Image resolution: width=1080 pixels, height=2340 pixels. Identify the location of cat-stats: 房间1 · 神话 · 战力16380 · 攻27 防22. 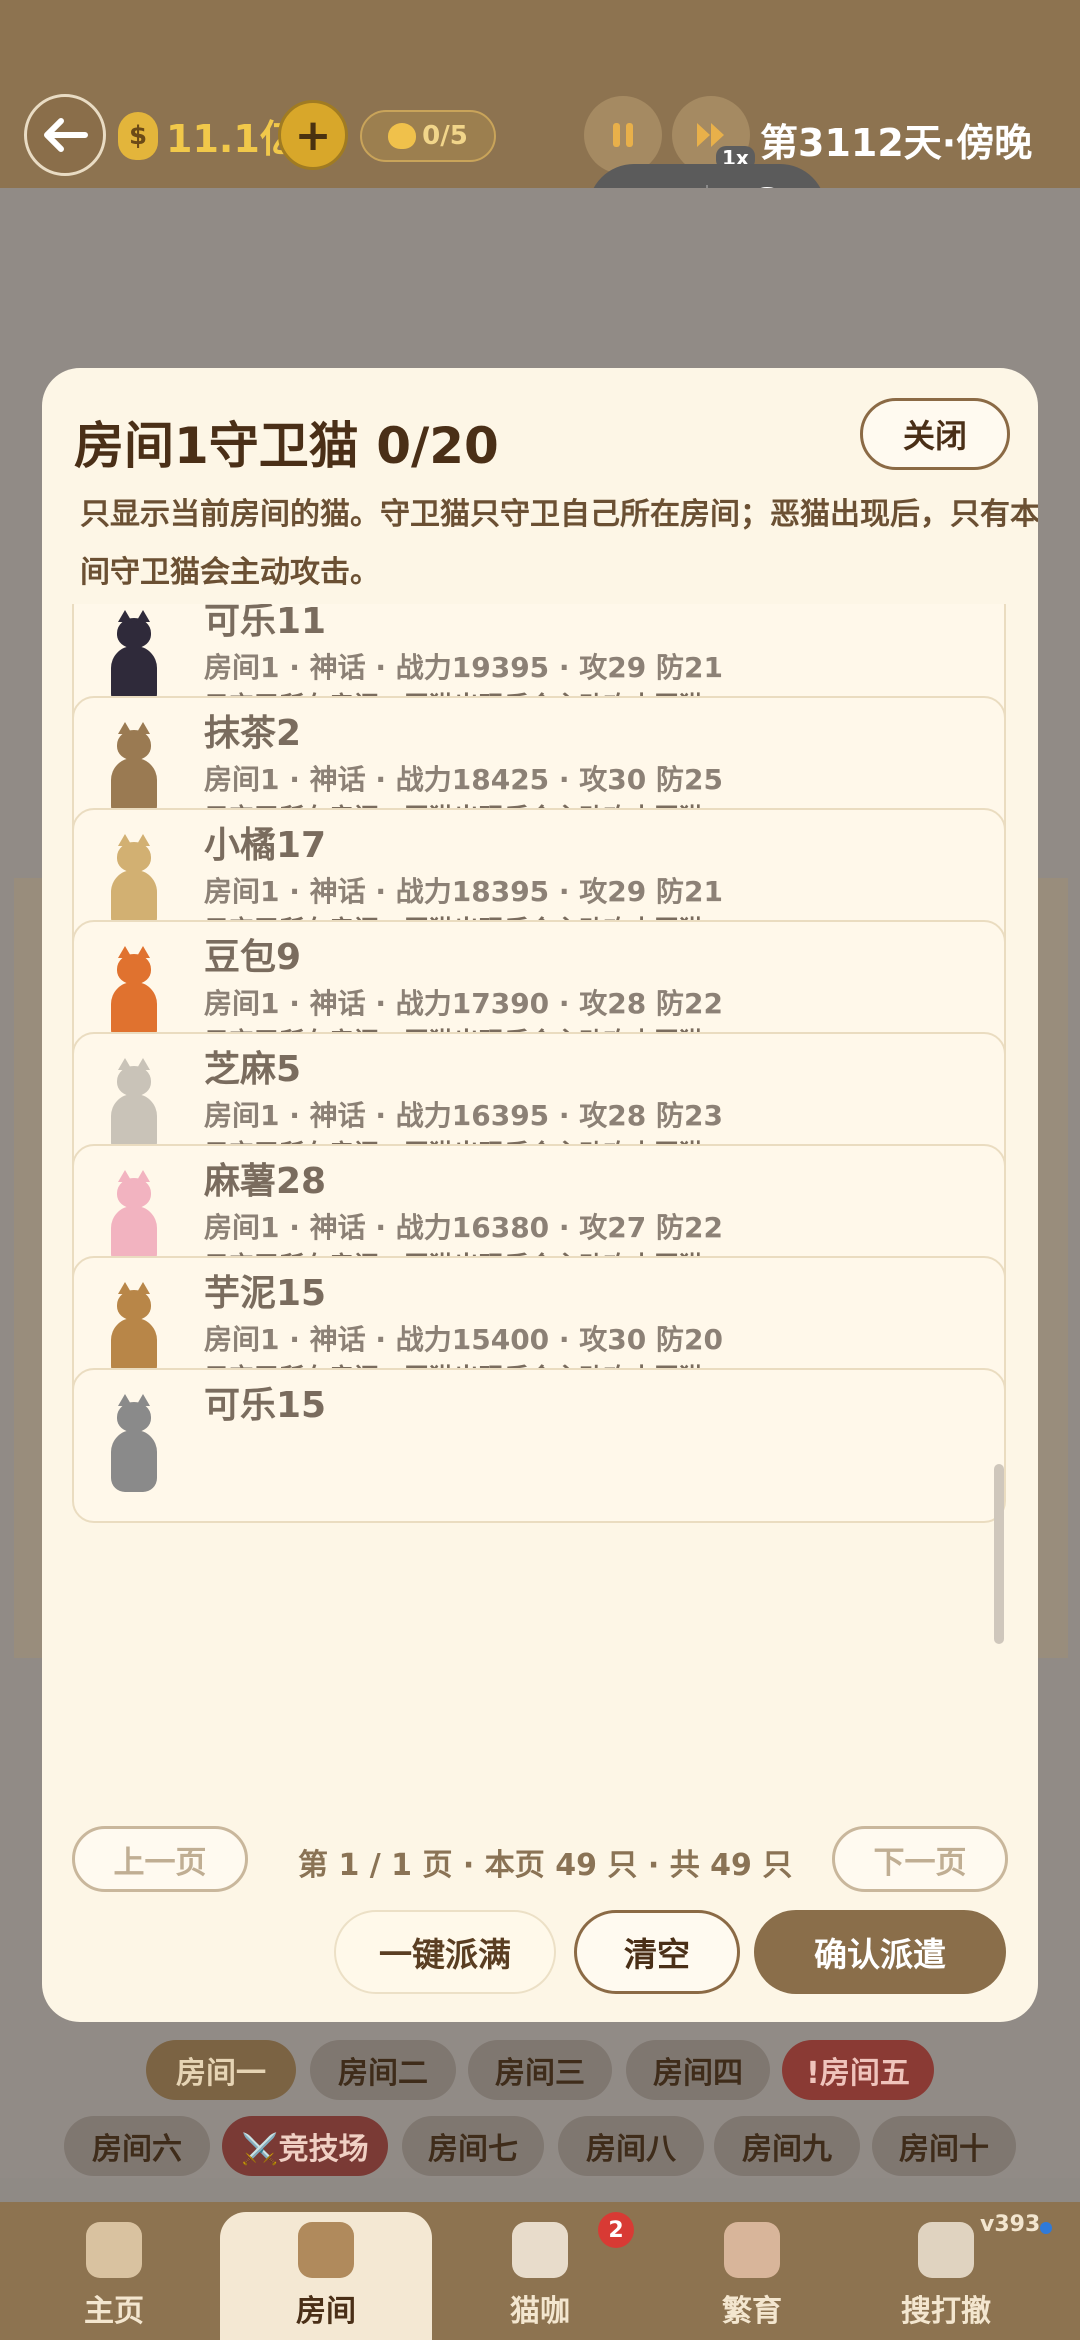
(463, 1227).